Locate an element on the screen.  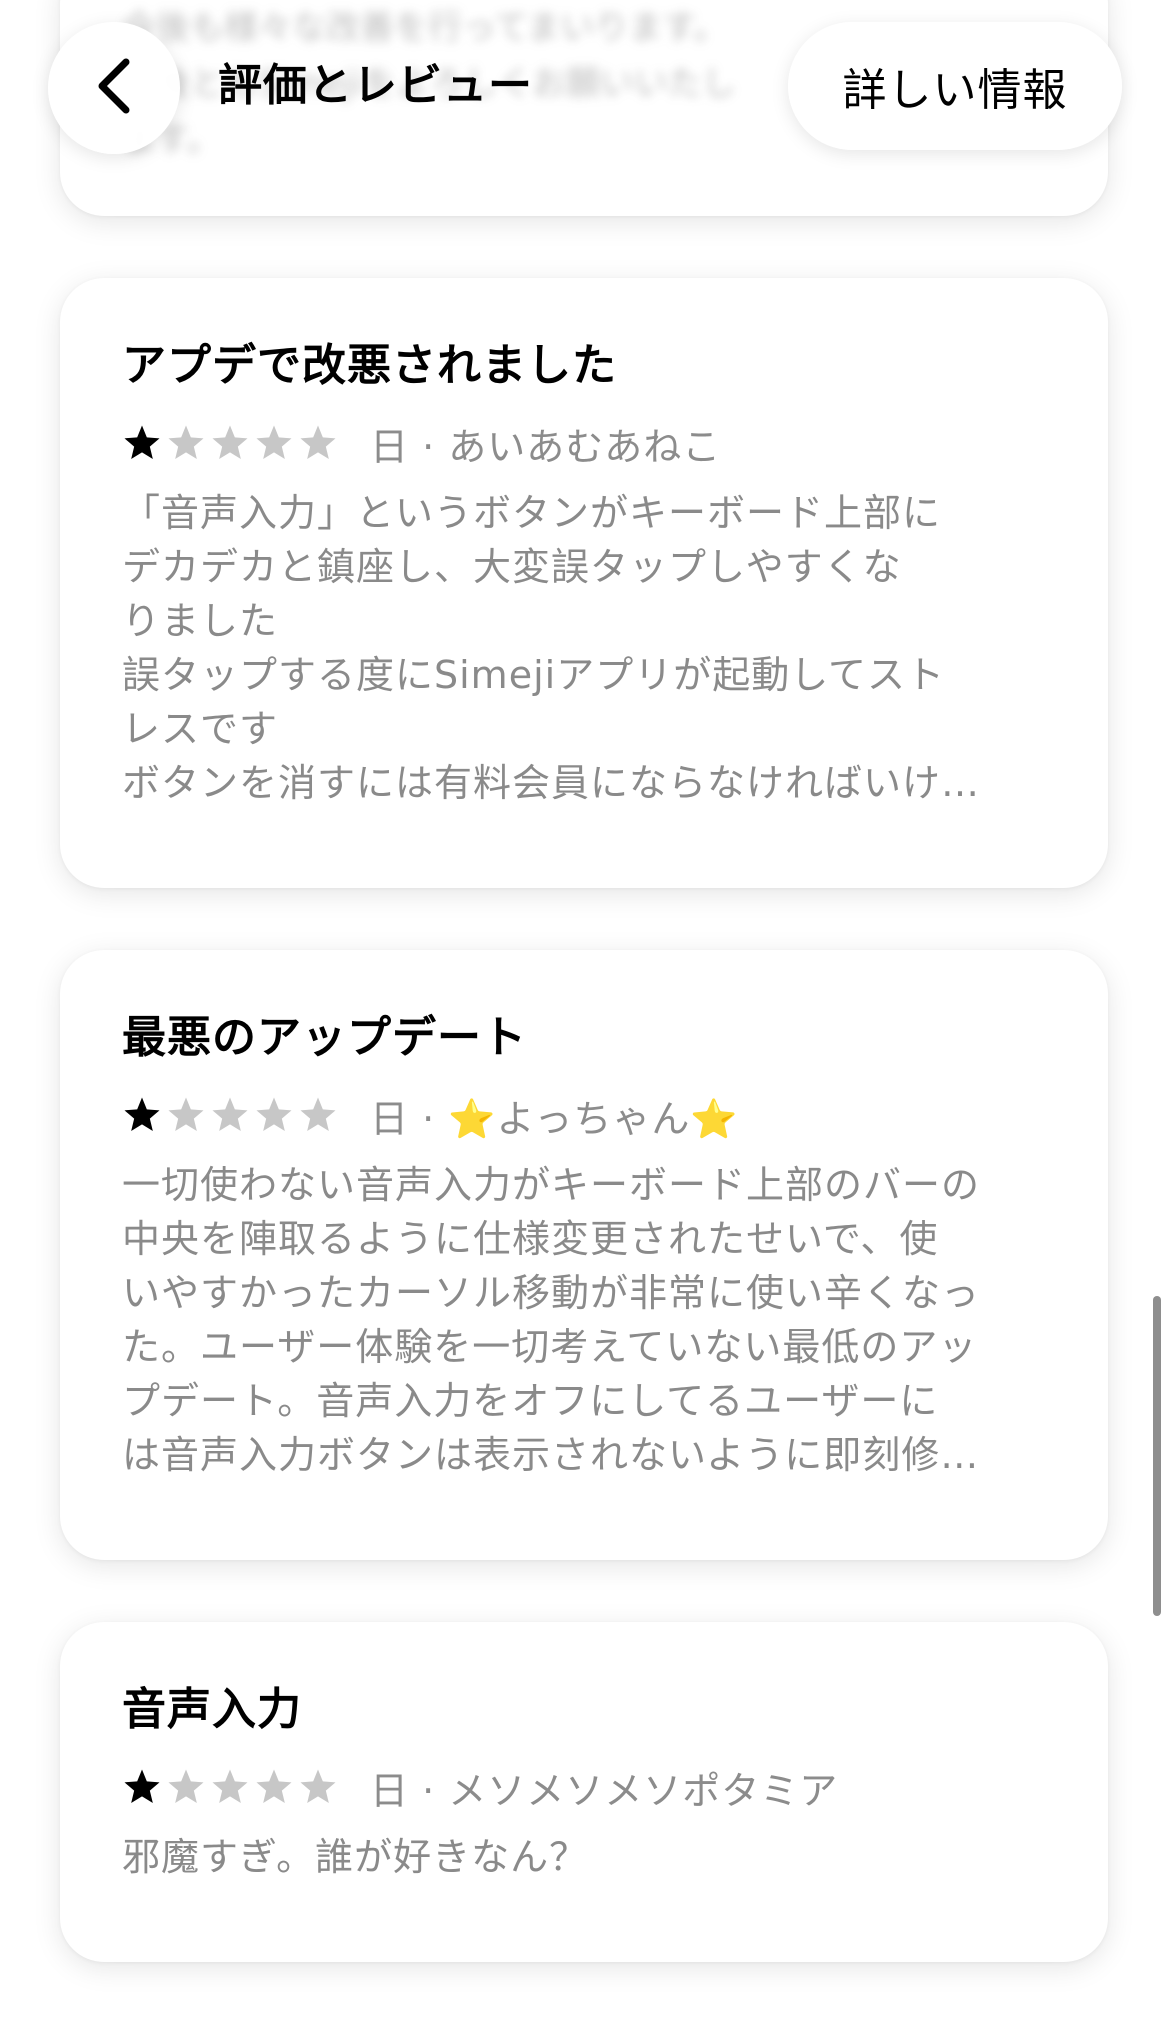
review-body-line: 「音声入力」というボタンがキーボード上部に is located at coordinates (532, 513).